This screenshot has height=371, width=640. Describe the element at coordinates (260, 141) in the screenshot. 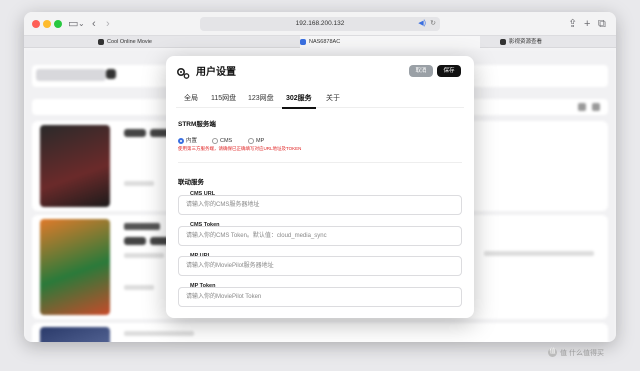

I see `radio-label: MP` at that location.